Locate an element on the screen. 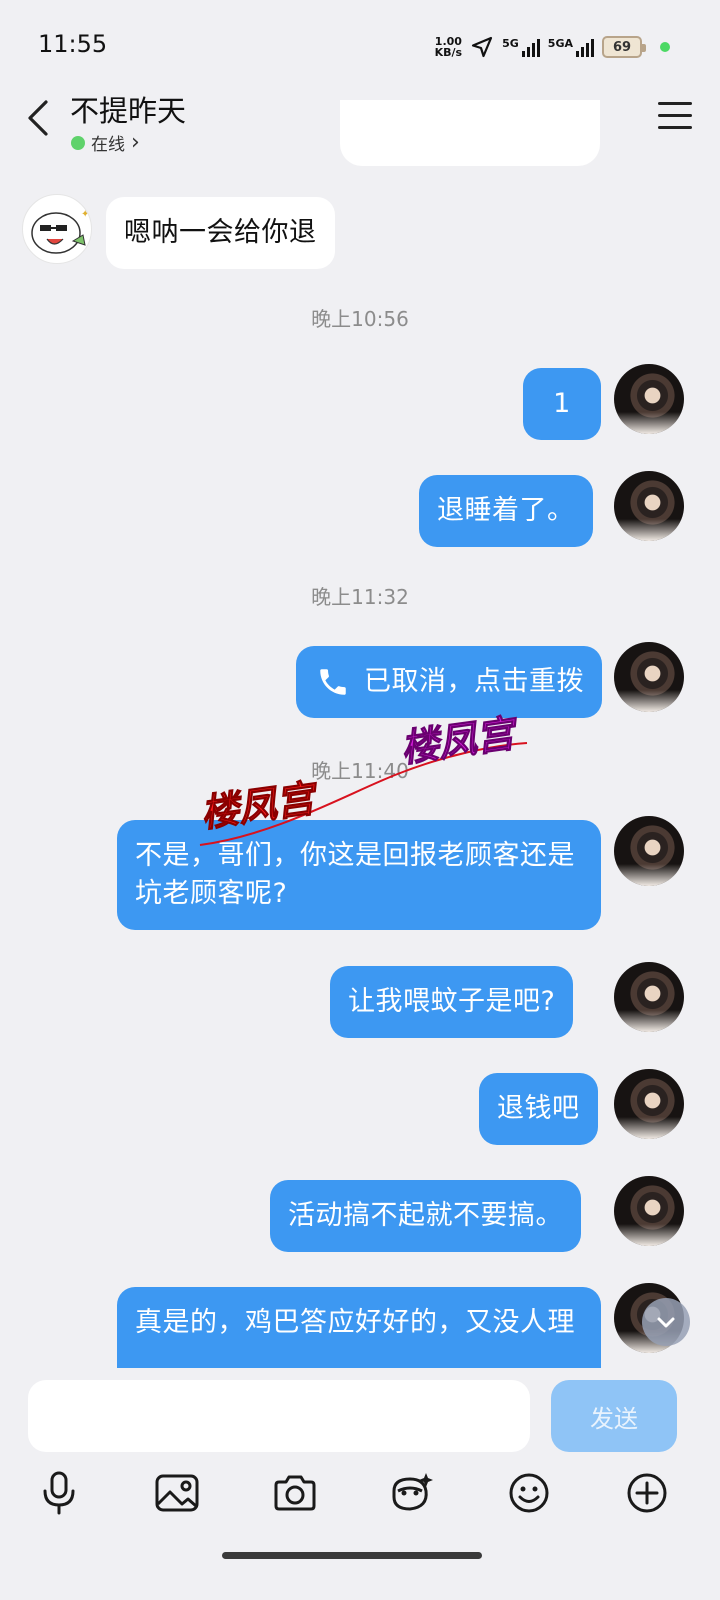  back-button is located at coordinates (40, 118).